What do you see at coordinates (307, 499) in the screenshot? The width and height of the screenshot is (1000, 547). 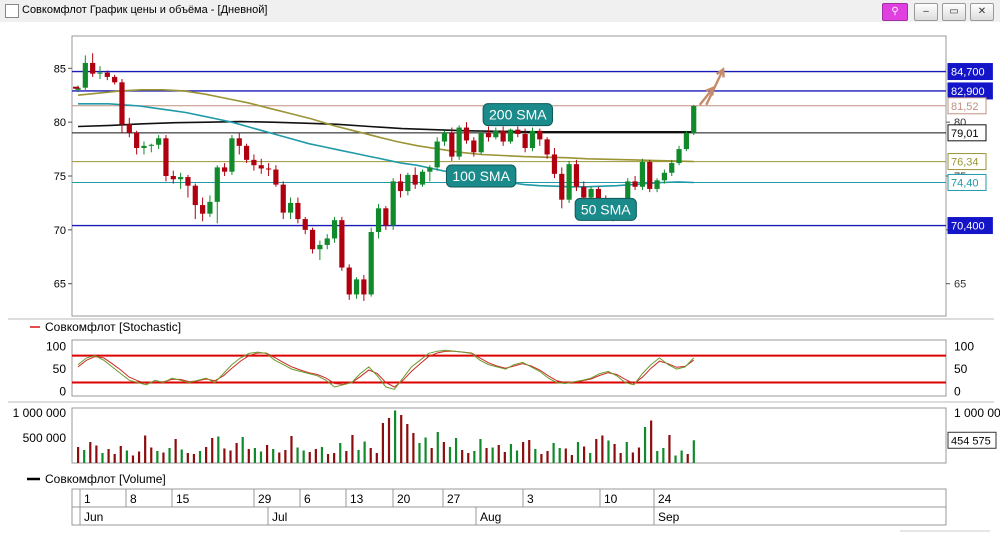 I see `time-axis-day-label: 6` at bounding box center [307, 499].